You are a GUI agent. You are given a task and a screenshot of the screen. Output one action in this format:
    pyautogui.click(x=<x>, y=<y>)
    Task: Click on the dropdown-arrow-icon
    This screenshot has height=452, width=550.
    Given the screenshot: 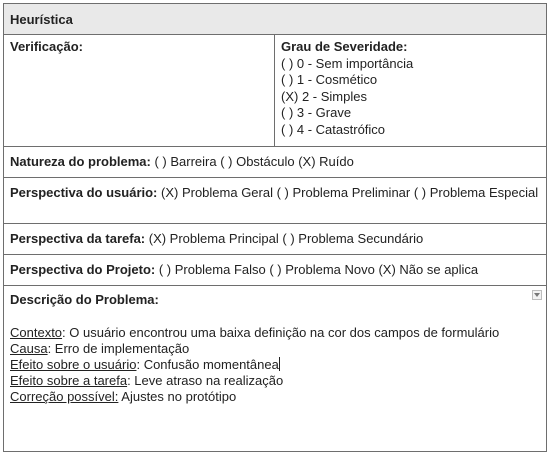 What is the action you would take?
    pyautogui.click(x=537, y=295)
    